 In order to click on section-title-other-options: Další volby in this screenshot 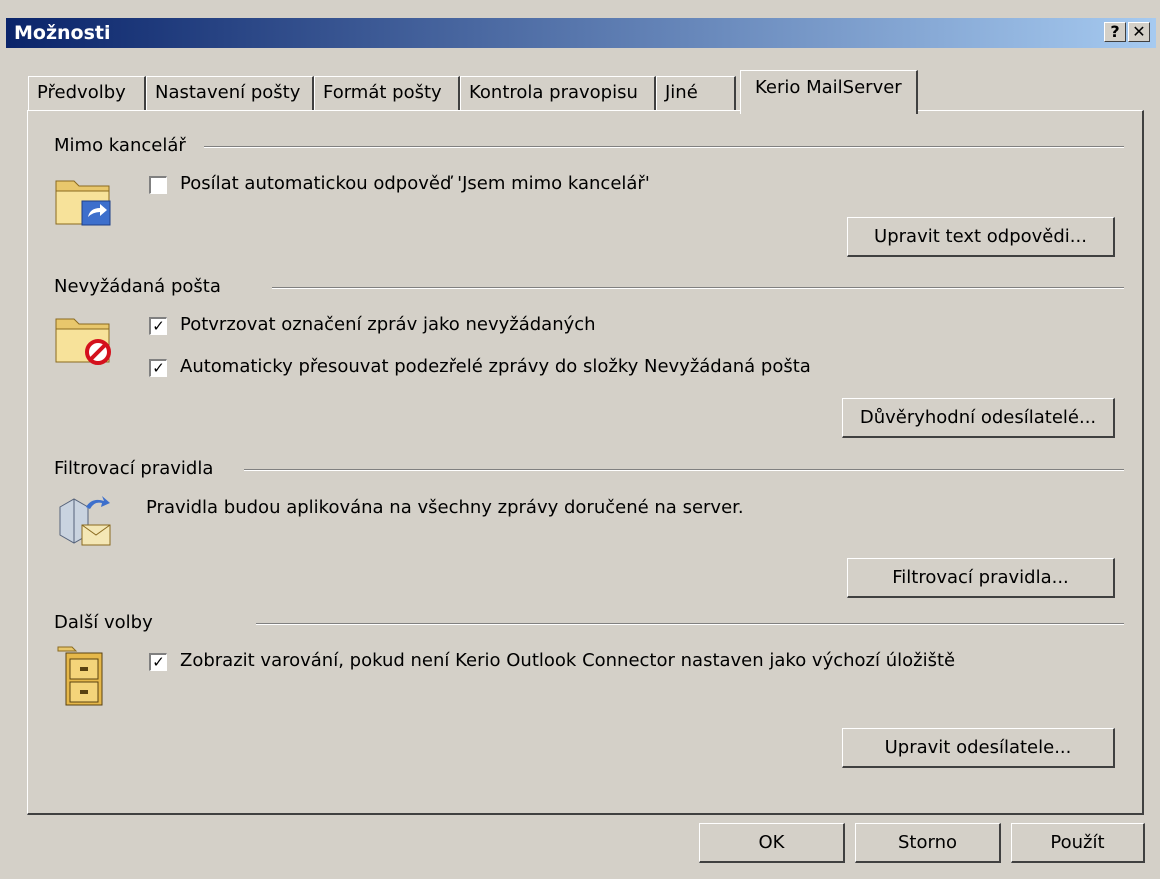, I will do `click(103, 622)`.